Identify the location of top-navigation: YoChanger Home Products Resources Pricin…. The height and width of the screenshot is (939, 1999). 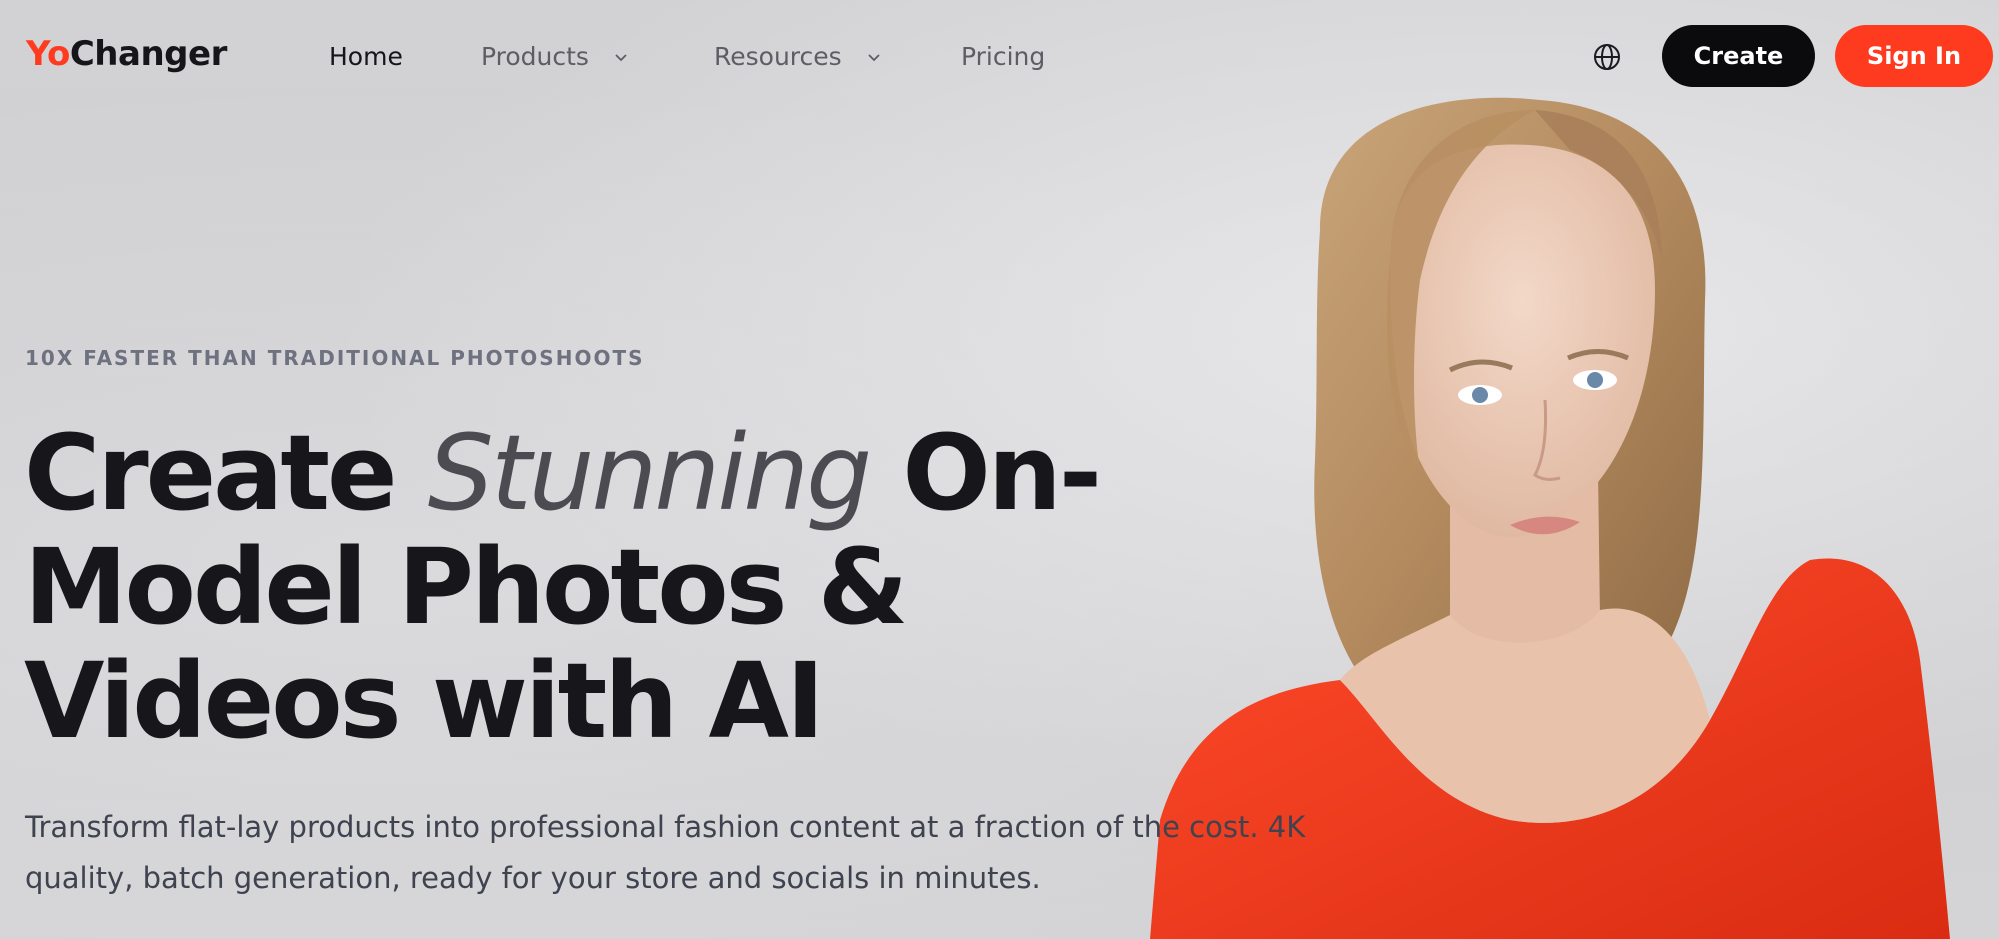
(999, 57).